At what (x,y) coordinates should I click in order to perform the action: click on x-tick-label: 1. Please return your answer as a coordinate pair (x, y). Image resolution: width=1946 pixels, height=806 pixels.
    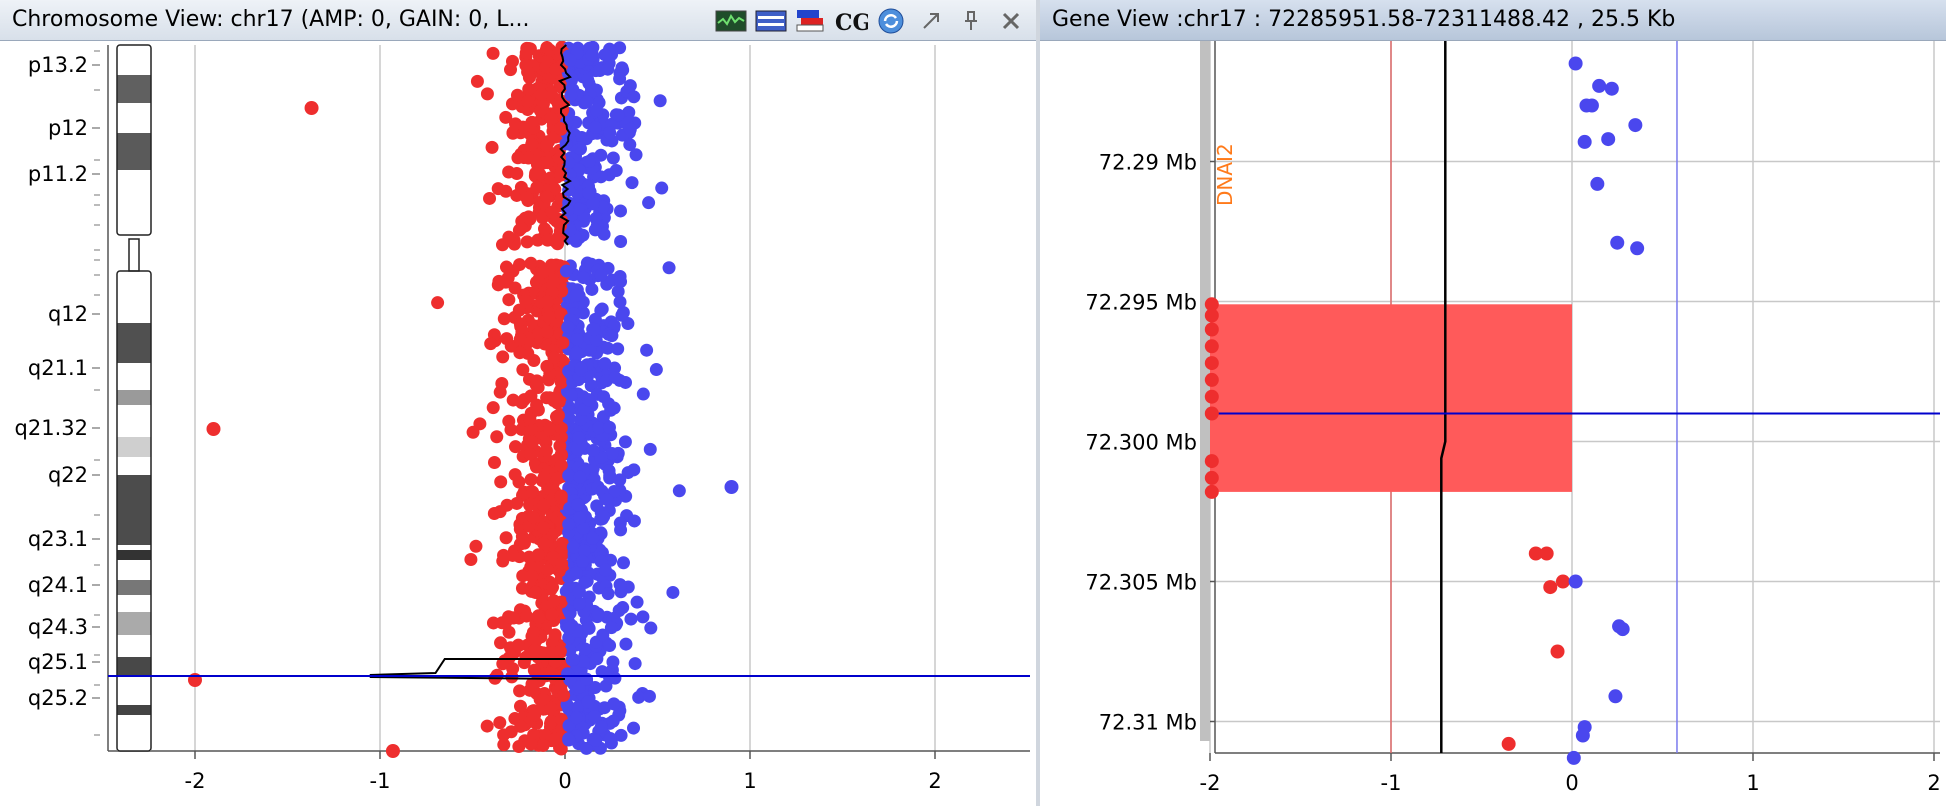
    Looking at the image, I should click on (749, 781).